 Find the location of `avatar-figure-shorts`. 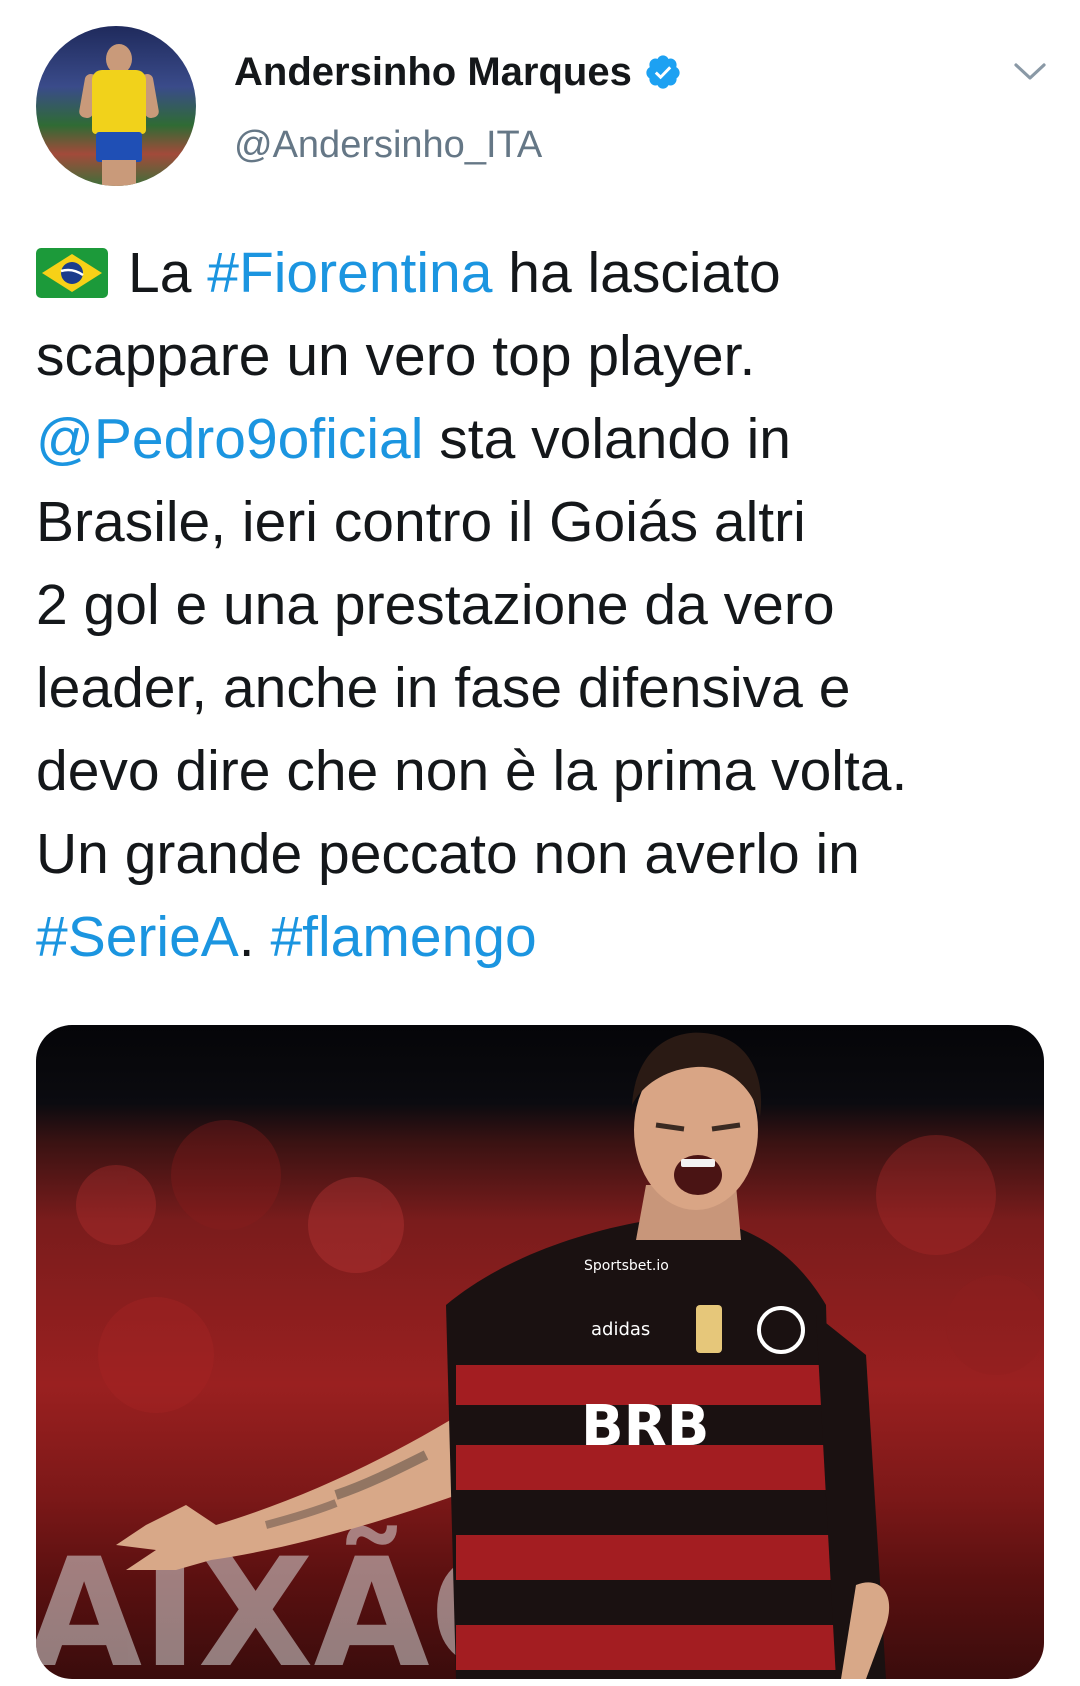

avatar-figure-shorts is located at coordinates (119, 147).